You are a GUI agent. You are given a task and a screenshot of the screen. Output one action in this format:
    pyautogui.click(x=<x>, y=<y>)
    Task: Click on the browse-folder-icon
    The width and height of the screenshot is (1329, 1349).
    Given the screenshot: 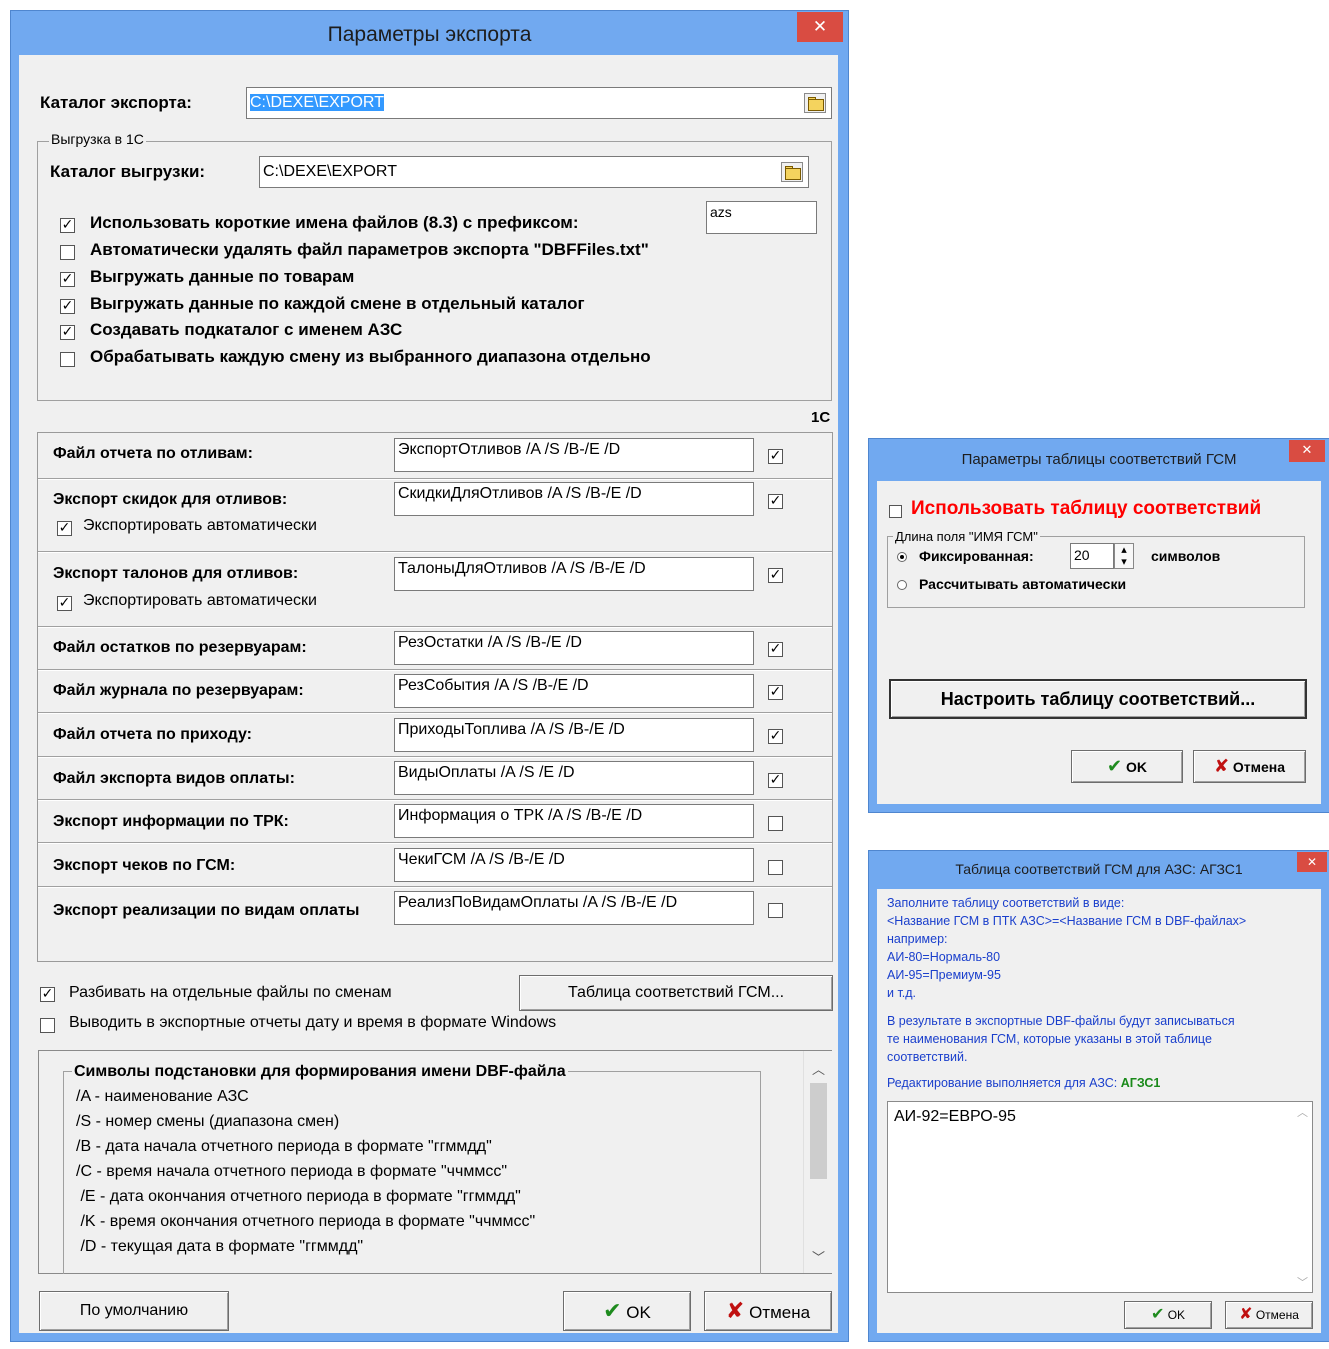 What is the action you would take?
    pyautogui.click(x=815, y=103)
    